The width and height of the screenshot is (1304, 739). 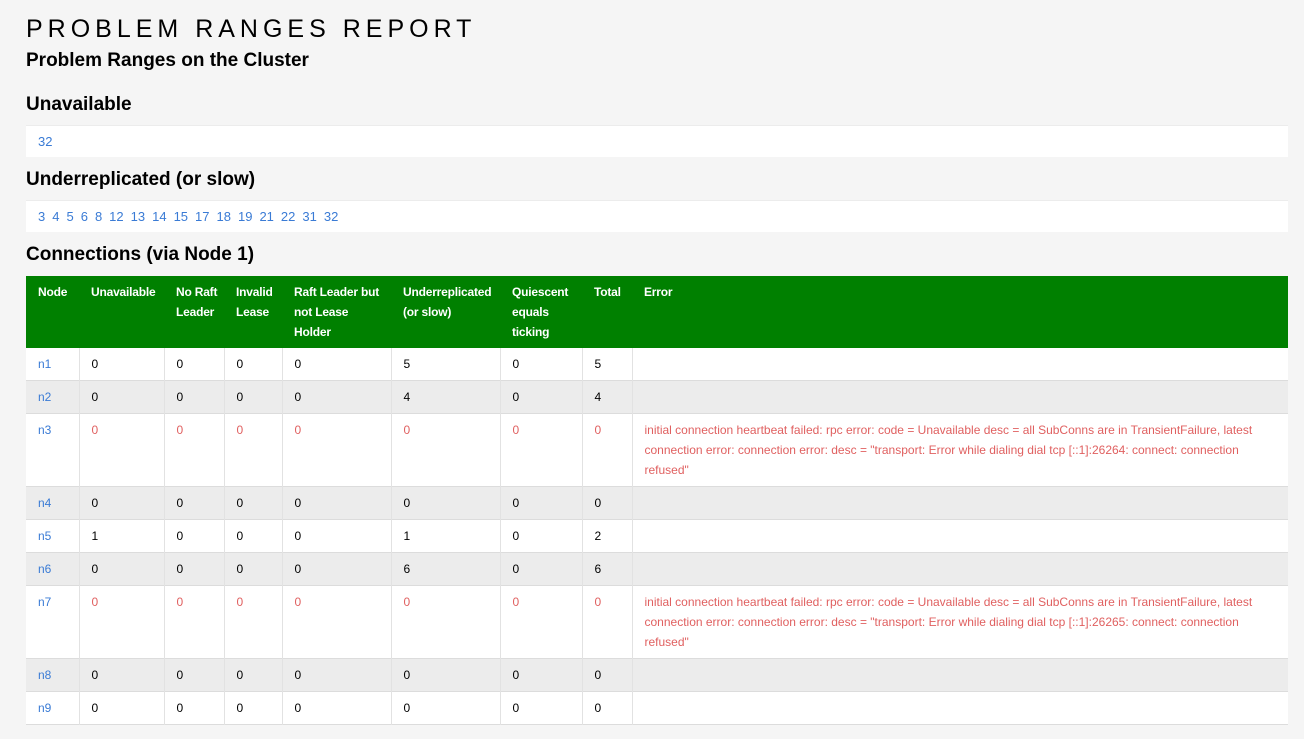 What do you see at coordinates (44, 503) in the screenshot?
I see `node-link: n4` at bounding box center [44, 503].